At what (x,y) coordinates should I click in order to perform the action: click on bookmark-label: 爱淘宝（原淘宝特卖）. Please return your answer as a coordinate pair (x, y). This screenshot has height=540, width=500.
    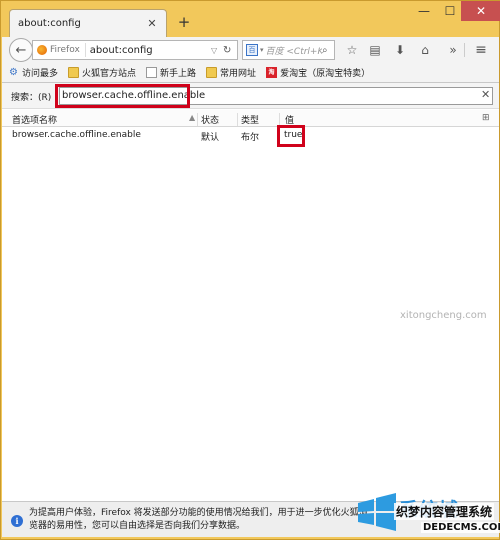
    Looking at the image, I should click on (325, 74).